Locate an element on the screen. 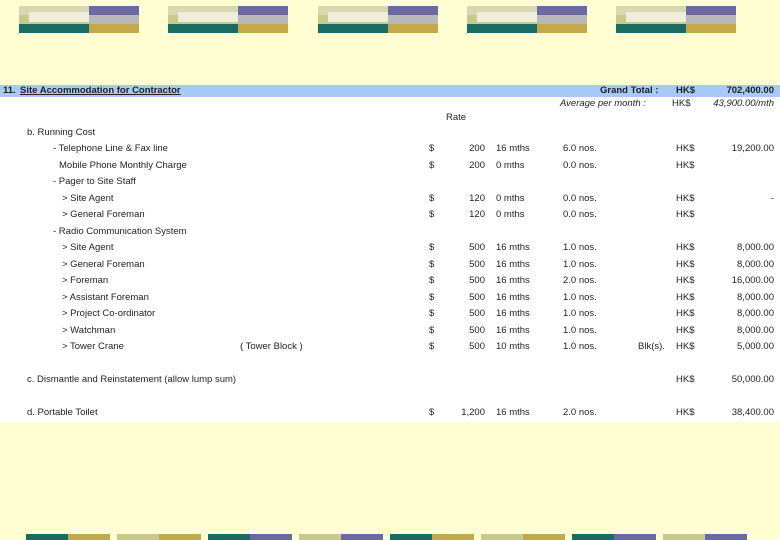 This screenshot has width=780, height=540. row-amount: 5,000.00 is located at coordinates (755, 346).